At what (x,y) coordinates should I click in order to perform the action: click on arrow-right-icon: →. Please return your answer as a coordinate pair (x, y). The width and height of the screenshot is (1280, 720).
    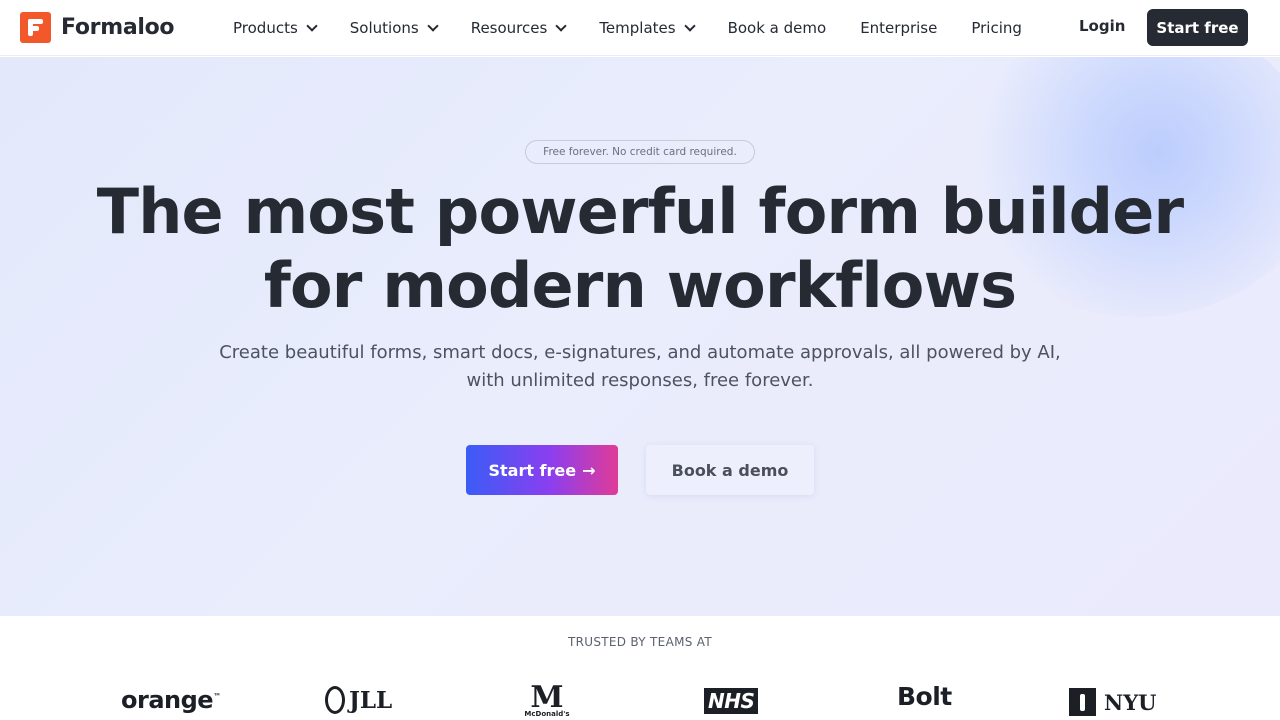
    Looking at the image, I should click on (589, 470).